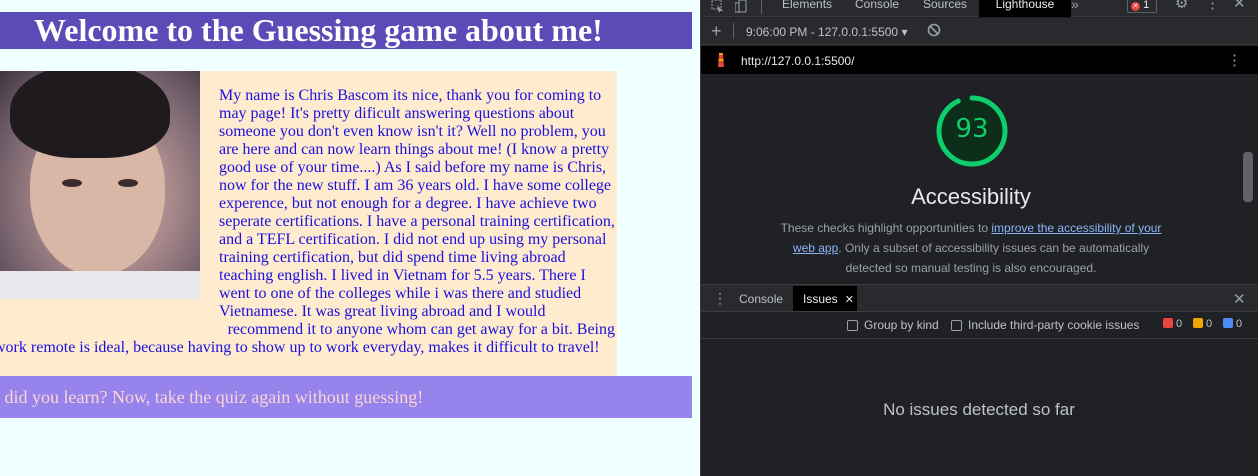 Image resolution: width=1258 pixels, height=476 pixels. I want to click on tab-elements: Elements, so click(807, 8).